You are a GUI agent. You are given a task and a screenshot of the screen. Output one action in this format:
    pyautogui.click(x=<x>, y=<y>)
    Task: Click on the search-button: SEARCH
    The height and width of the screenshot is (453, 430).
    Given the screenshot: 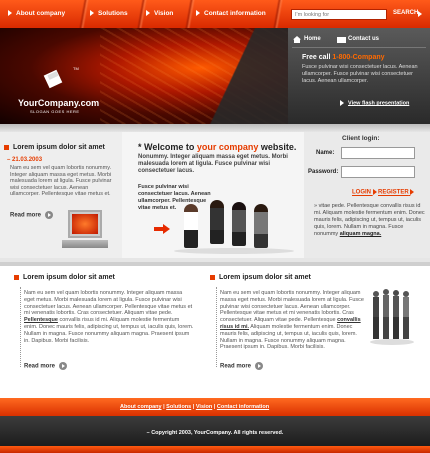 What is the action you would take?
    pyautogui.click(x=405, y=13)
    